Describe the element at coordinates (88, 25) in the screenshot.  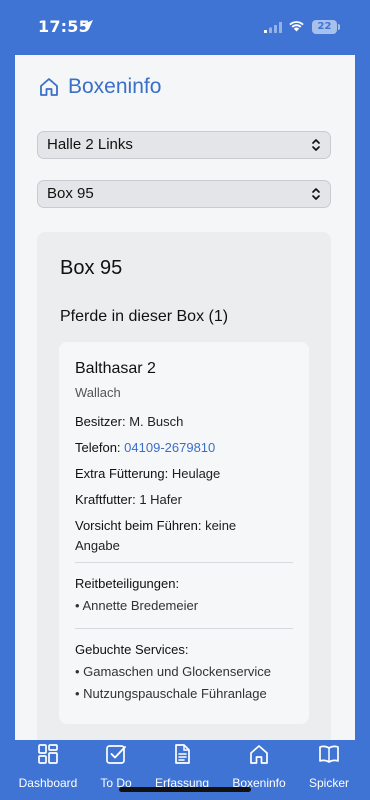
I see `location-arrow-icon` at that location.